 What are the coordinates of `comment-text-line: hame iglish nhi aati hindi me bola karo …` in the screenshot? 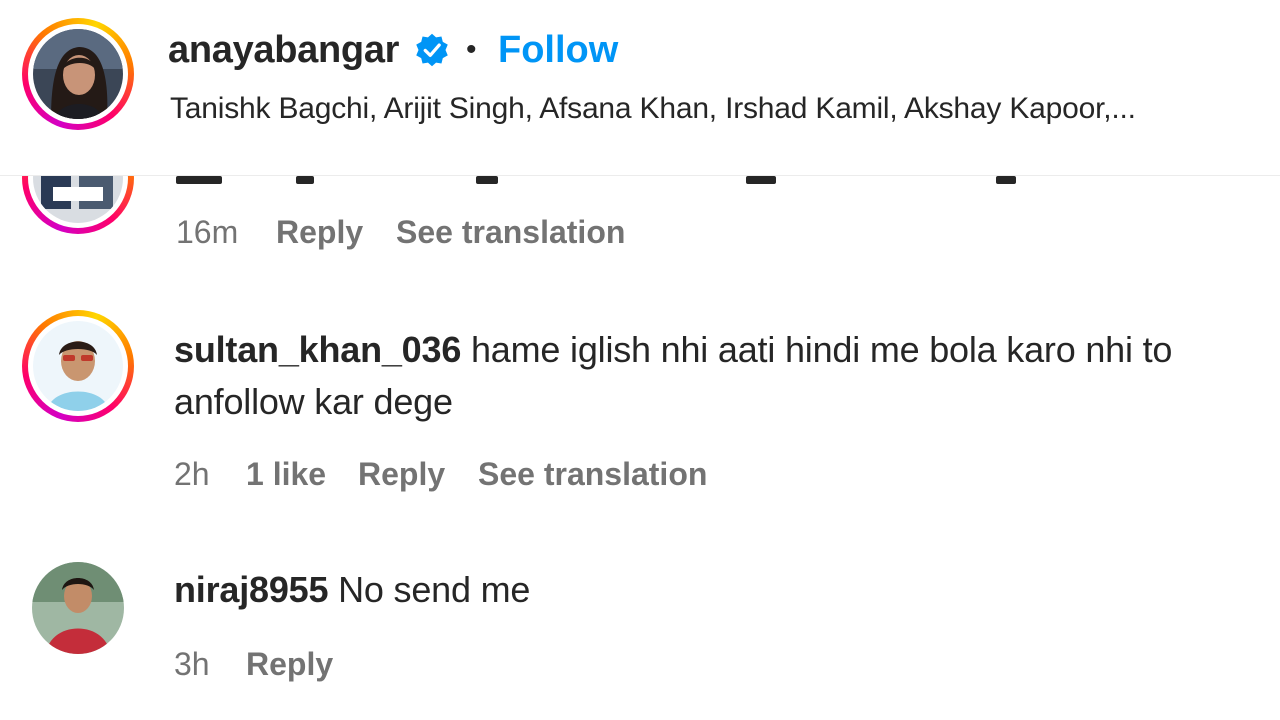 It's located at (821, 349).